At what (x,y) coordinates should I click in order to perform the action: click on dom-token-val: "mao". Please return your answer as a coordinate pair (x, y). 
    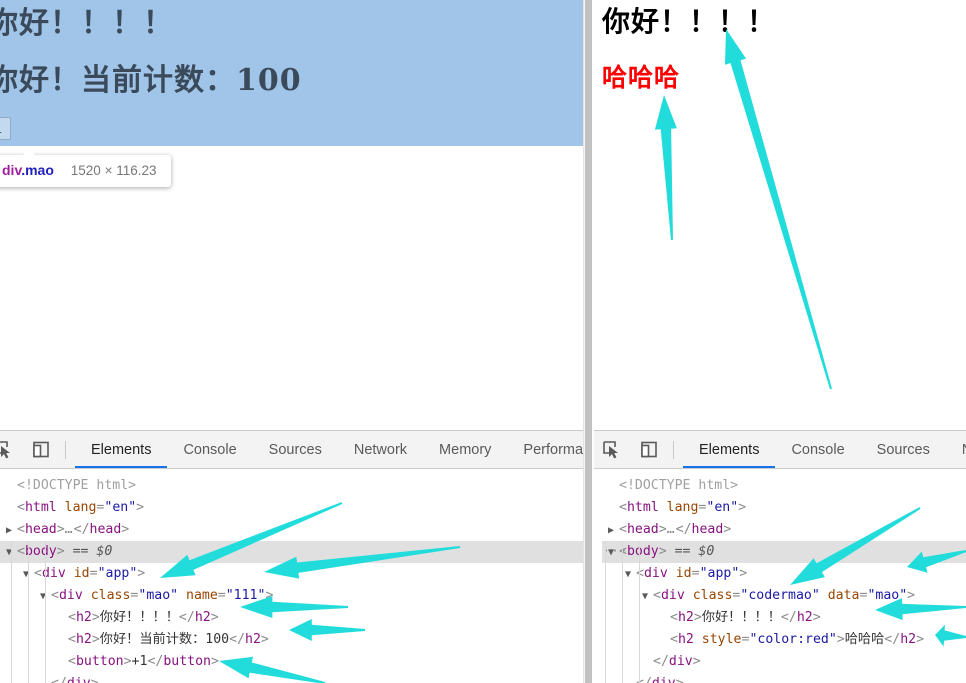
    Looking at the image, I should click on (158, 595).